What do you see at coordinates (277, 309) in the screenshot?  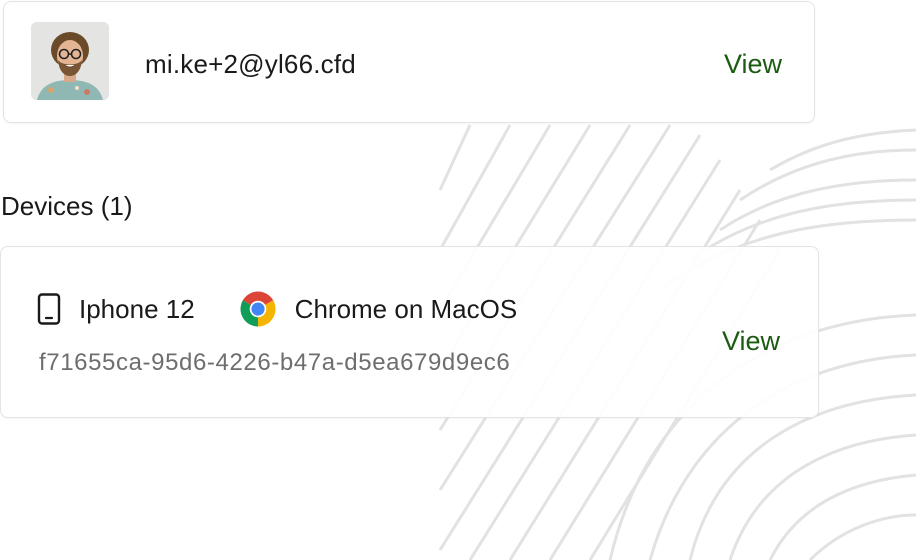 I see `device-info-row: Iphone 12 Chrome on MacOS` at bounding box center [277, 309].